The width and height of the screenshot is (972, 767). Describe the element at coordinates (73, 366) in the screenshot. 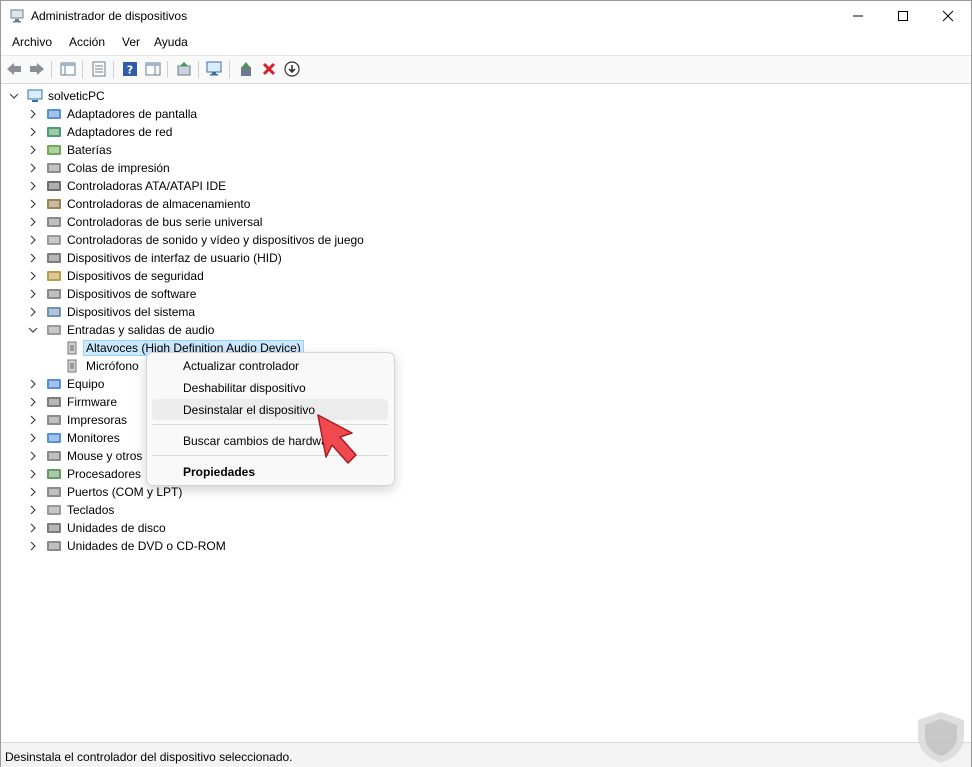

I see `microphone-icon` at that location.